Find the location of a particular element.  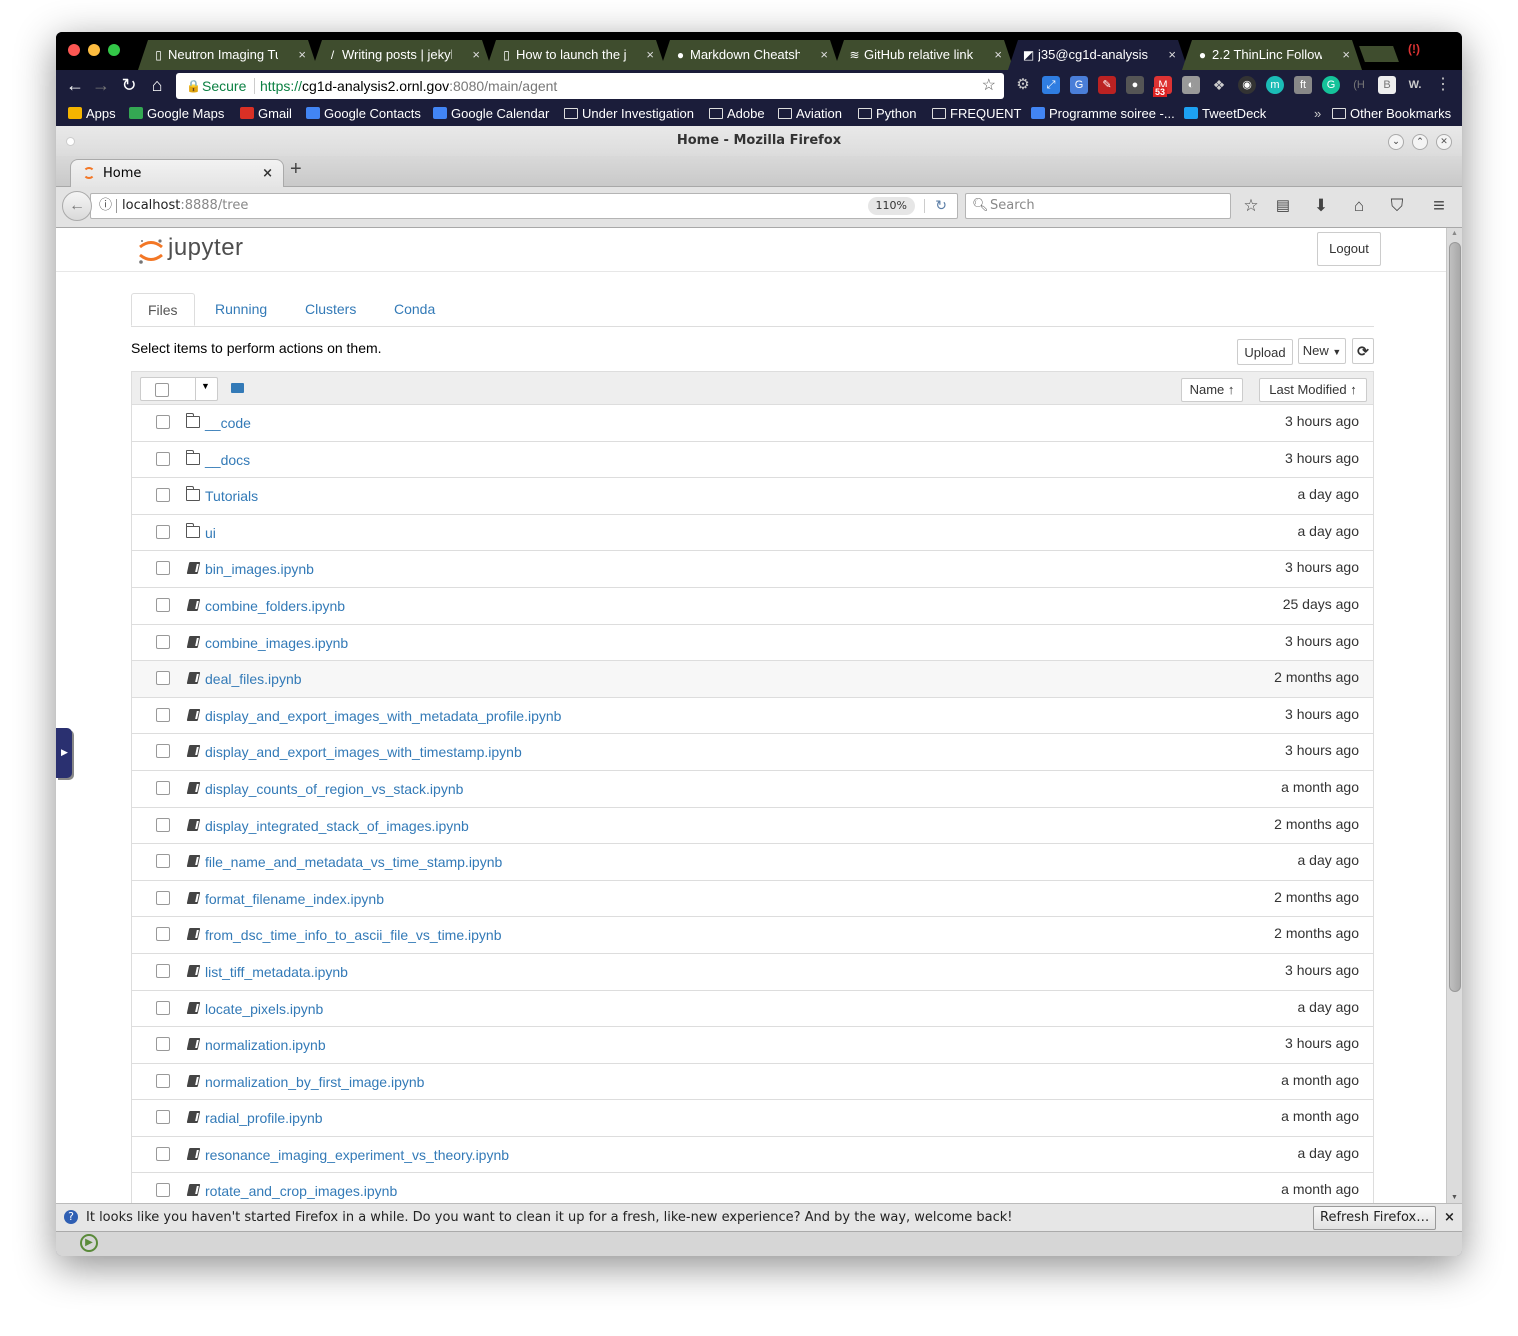

select-dropdown-caret-icon: ▼ is located at coordinates (205, 386).